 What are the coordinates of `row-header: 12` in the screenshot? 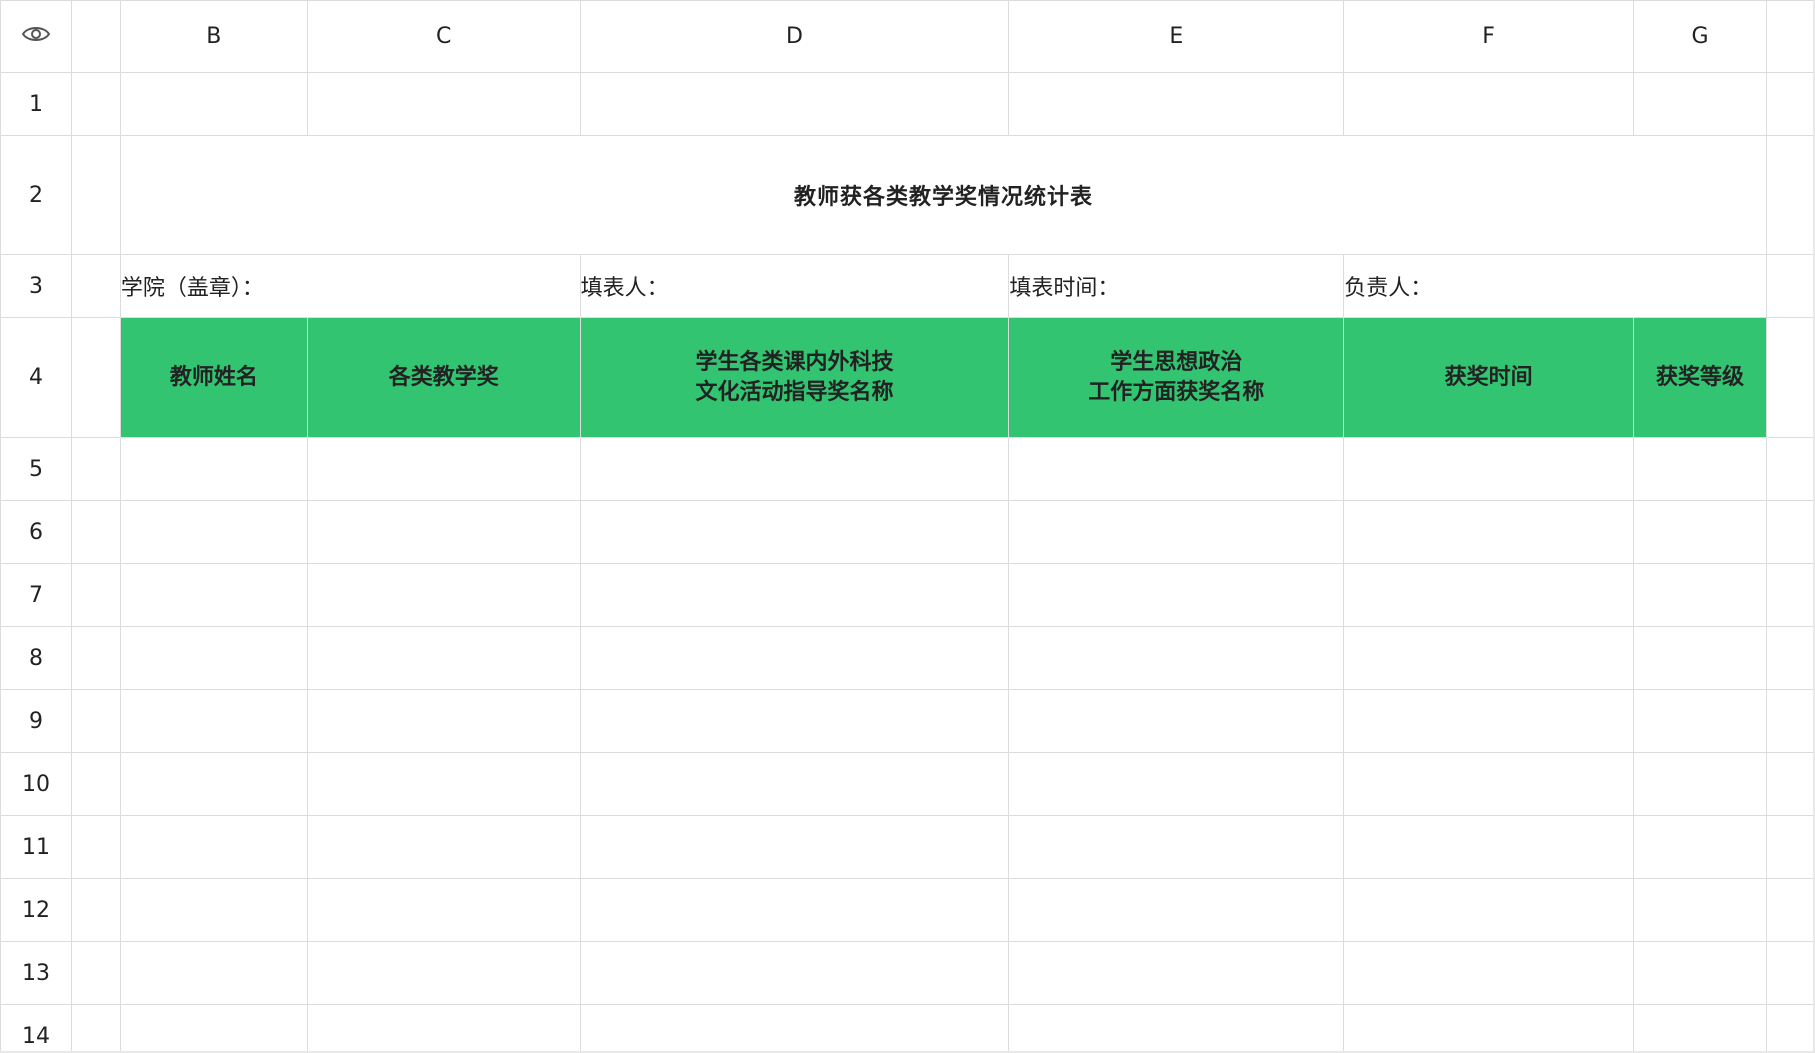 It's located at (36, 910).